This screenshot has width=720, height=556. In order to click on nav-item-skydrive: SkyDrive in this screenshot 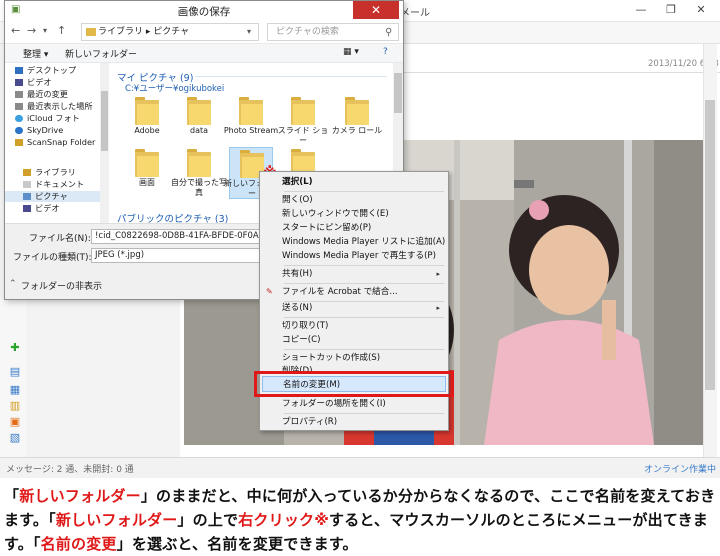, I will do `click(53, 130)`.